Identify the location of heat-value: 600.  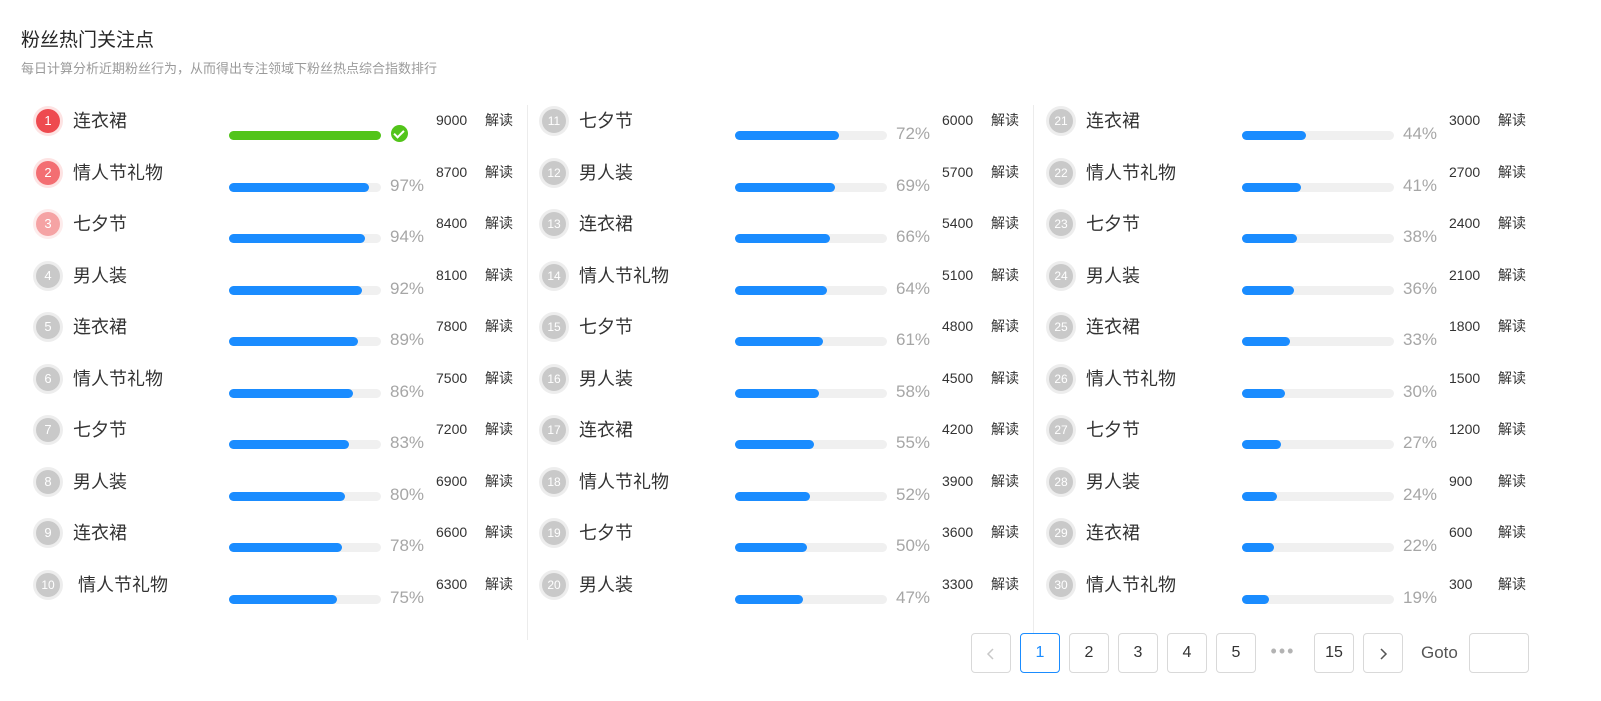
(1461, 532).